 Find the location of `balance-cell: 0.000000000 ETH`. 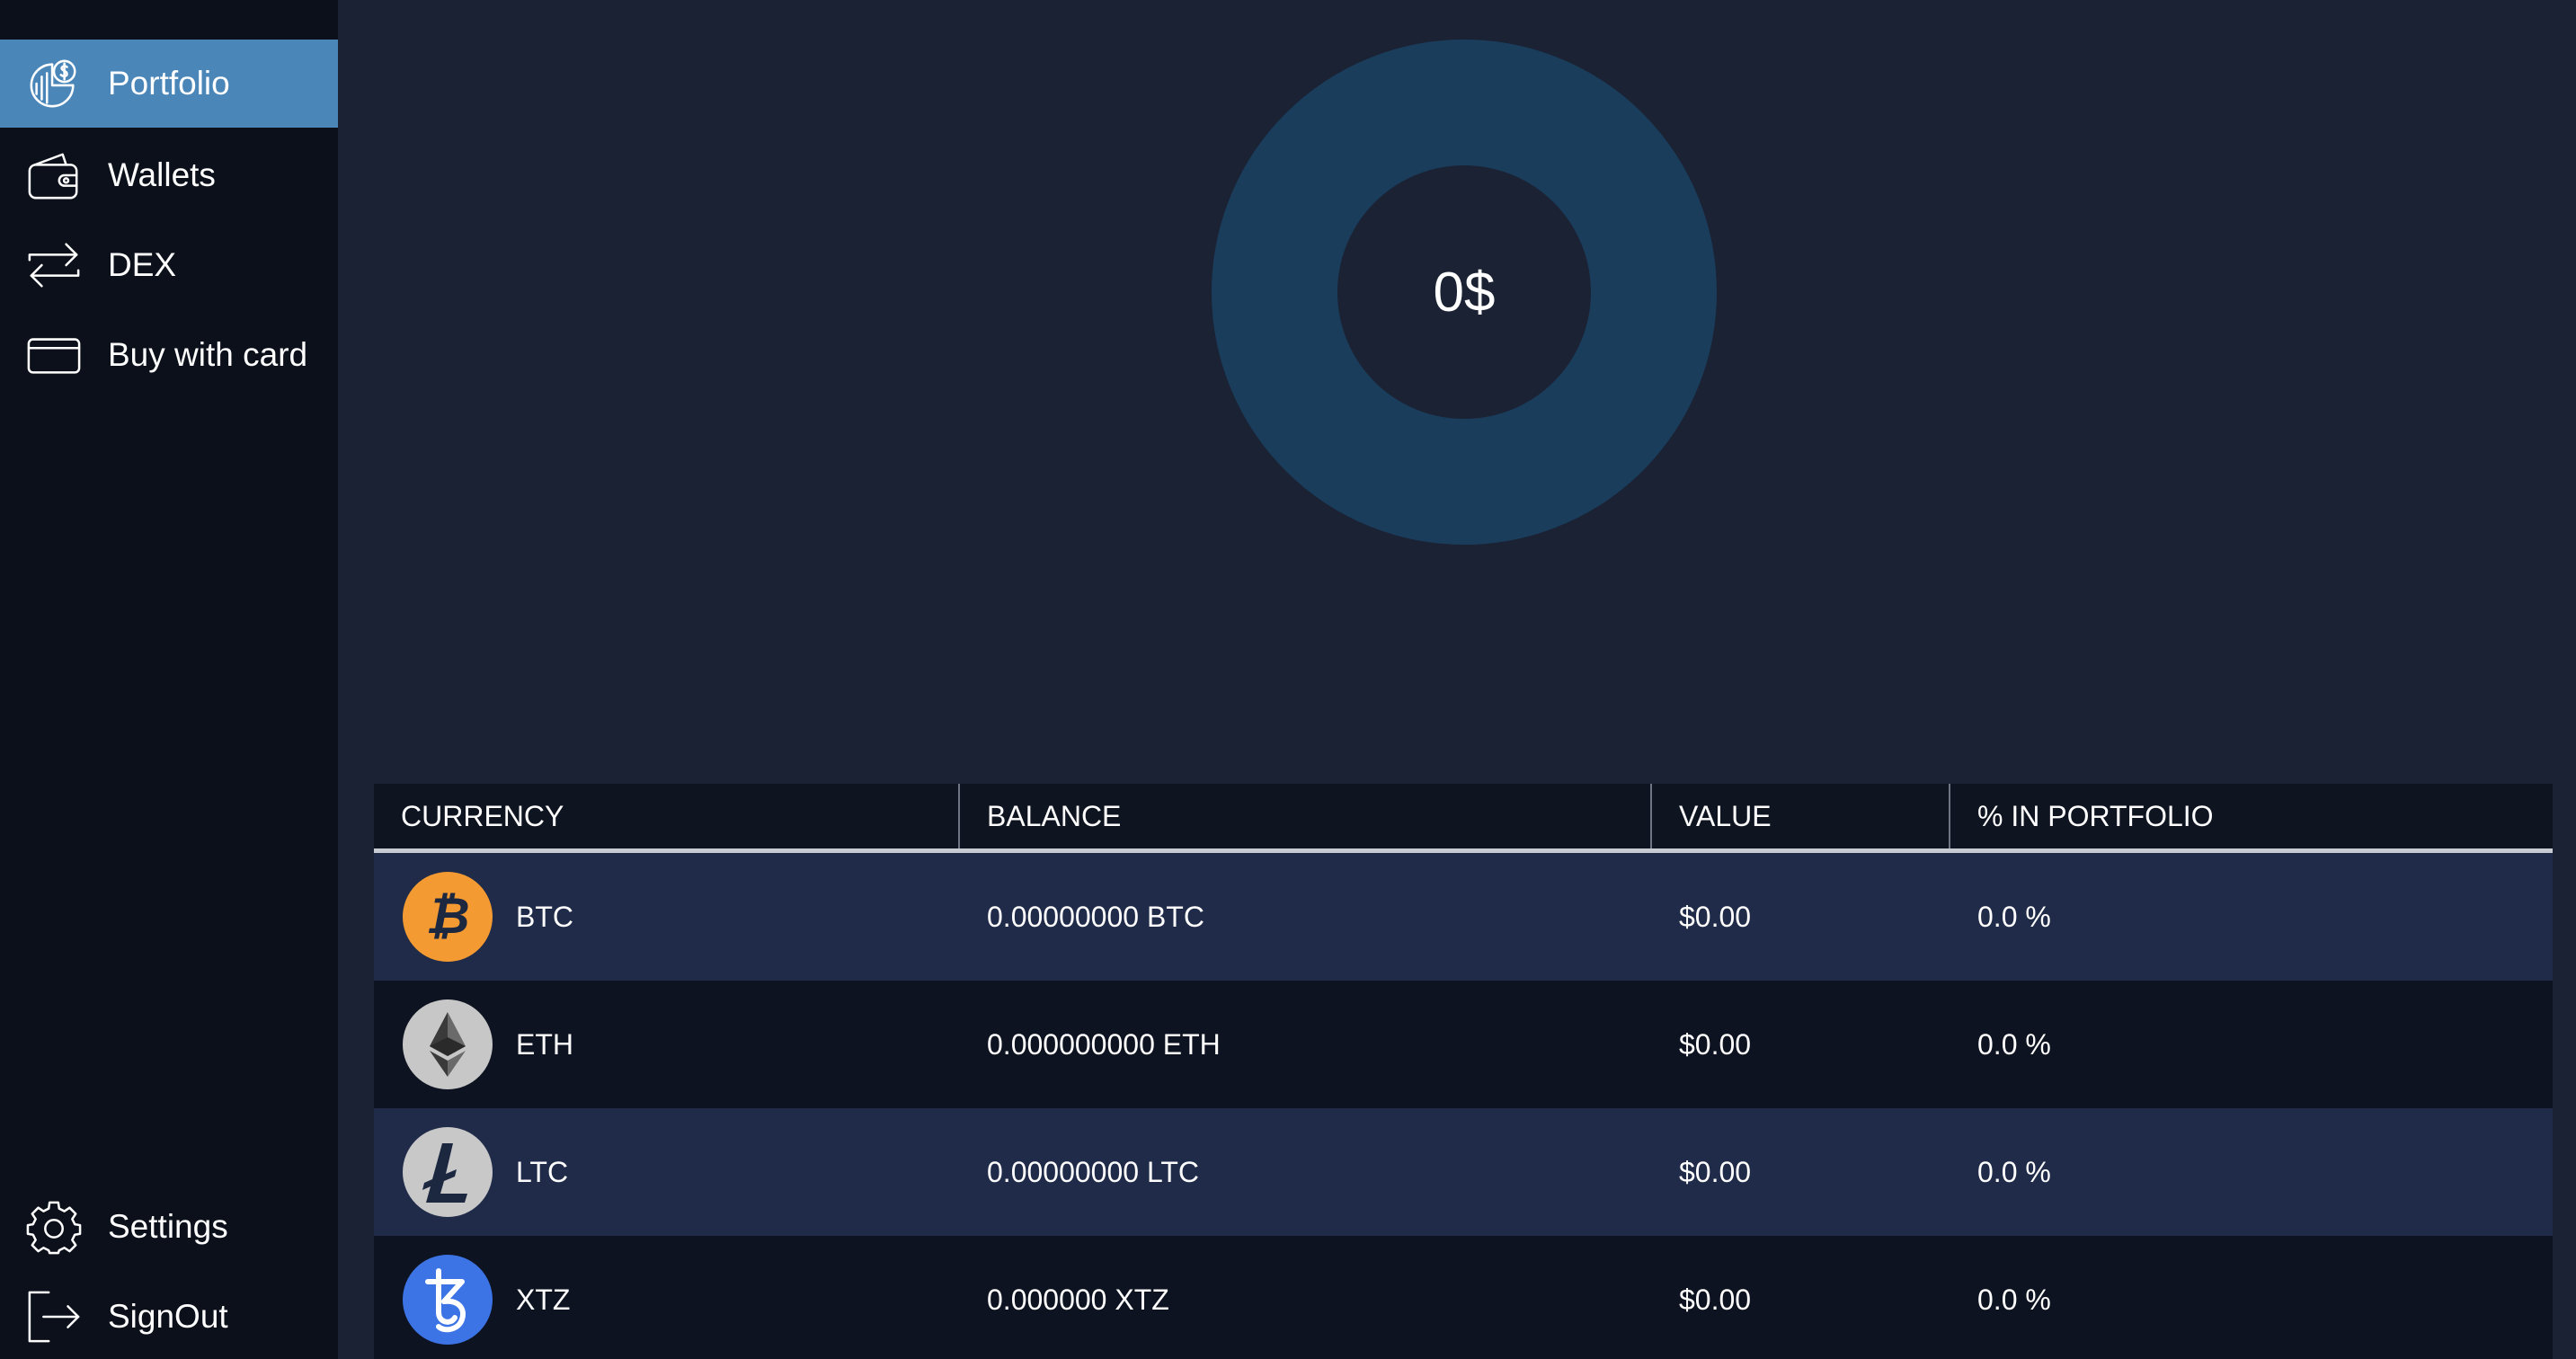

balance-cell: 0.000000000 ETH is located at coordinates (1104, 1044).